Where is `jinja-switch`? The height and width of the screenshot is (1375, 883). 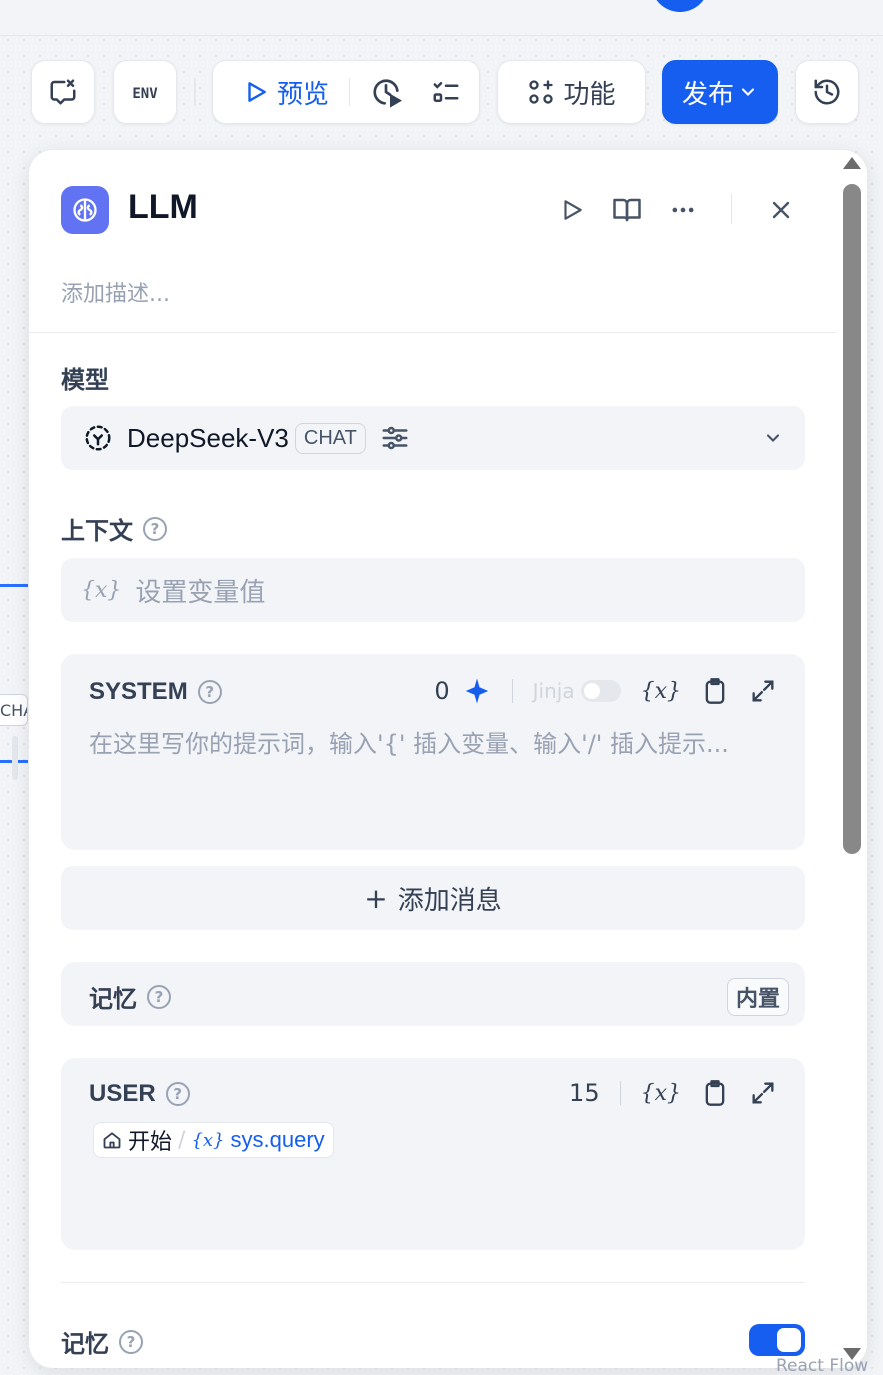 jinja-switch is located at coordinates (600, 691).